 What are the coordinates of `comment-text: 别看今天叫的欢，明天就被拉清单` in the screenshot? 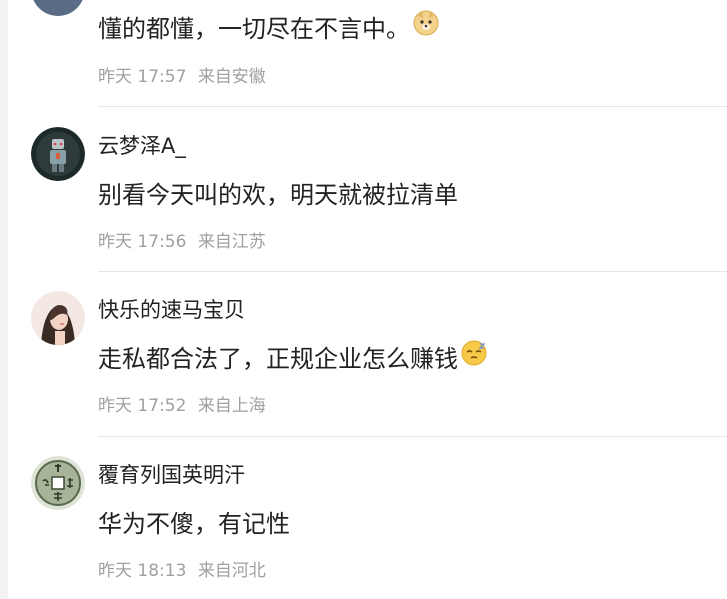 It's located at (278, 192).